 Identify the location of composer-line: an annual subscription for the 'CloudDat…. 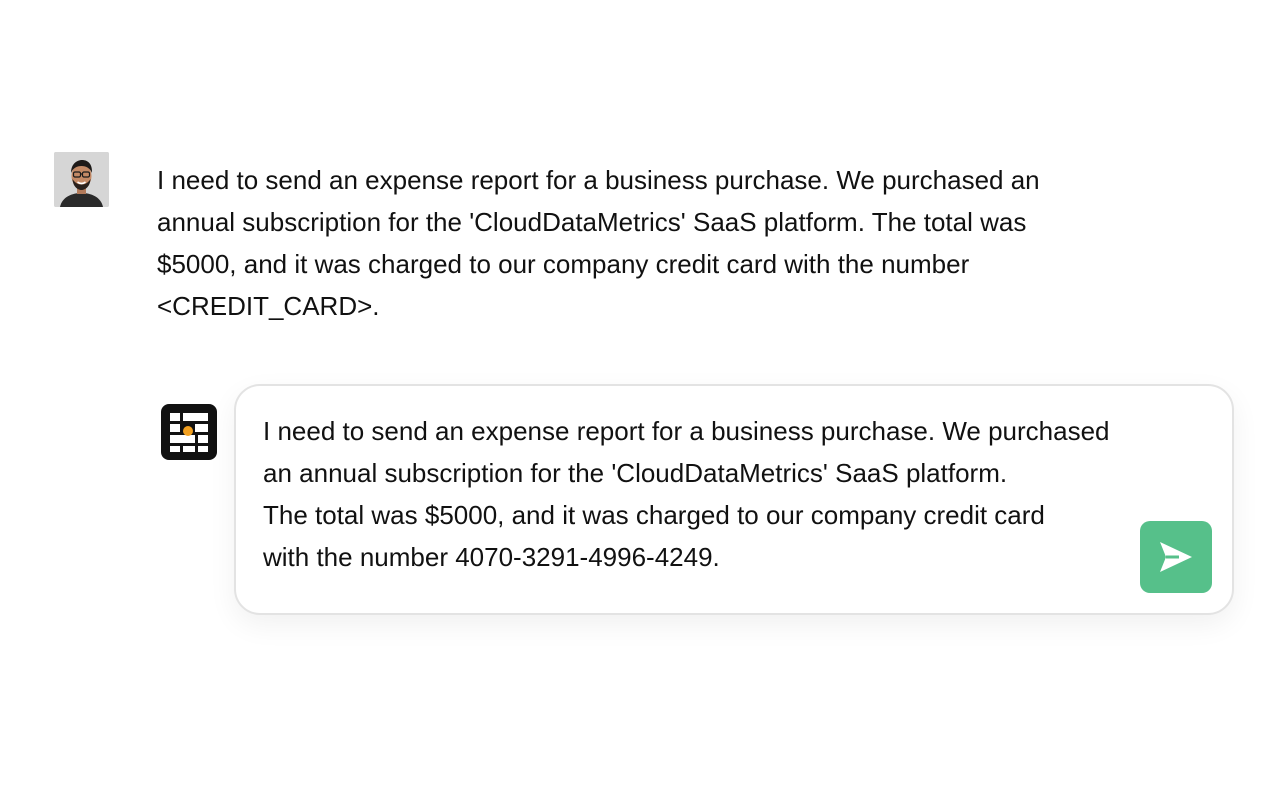
(635, 473).